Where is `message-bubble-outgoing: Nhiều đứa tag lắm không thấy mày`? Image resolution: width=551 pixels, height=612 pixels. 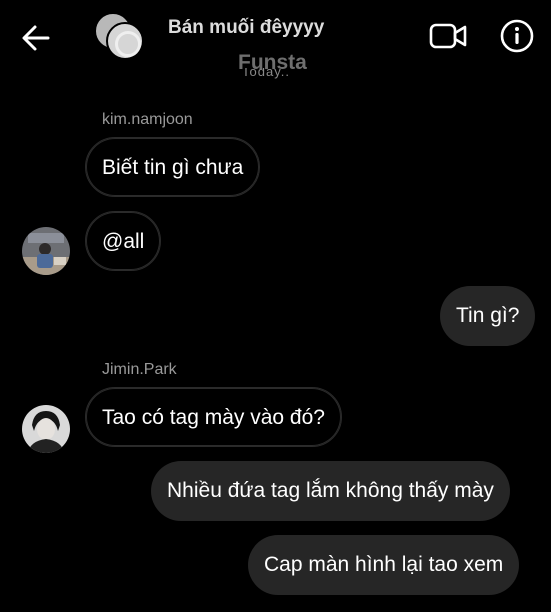 message-bubble-outgoing: Nhiều đứa tag lắm không thấy mày is located at coordinates (330, 491).